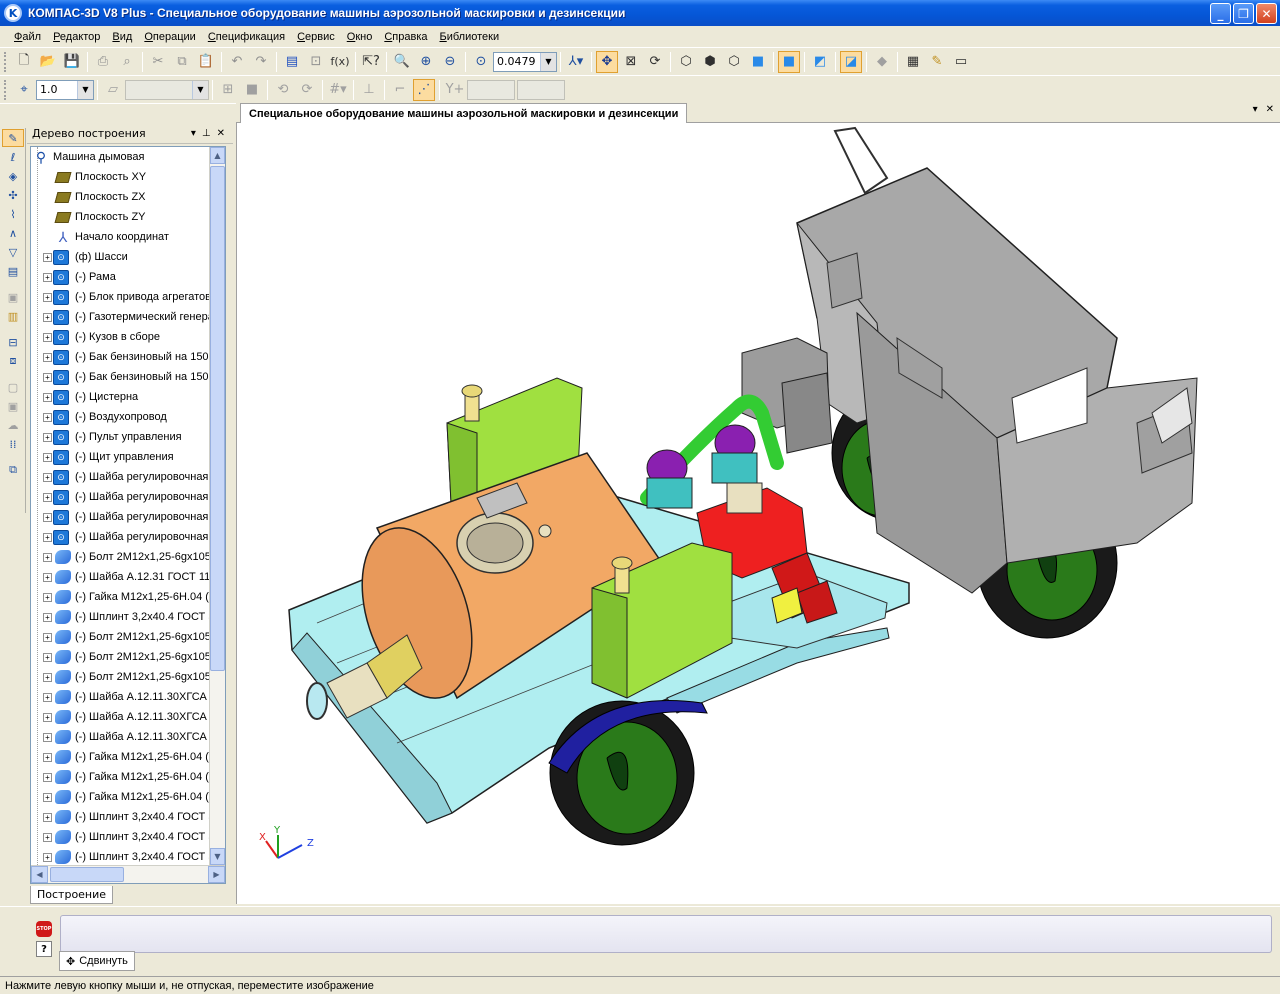 The height and width of the screenshot is (994, 1280). What do you see at coordinates (607, 61) in the screenshot?
I see `pan-icon: ✥` at bounding box center [607, 61].